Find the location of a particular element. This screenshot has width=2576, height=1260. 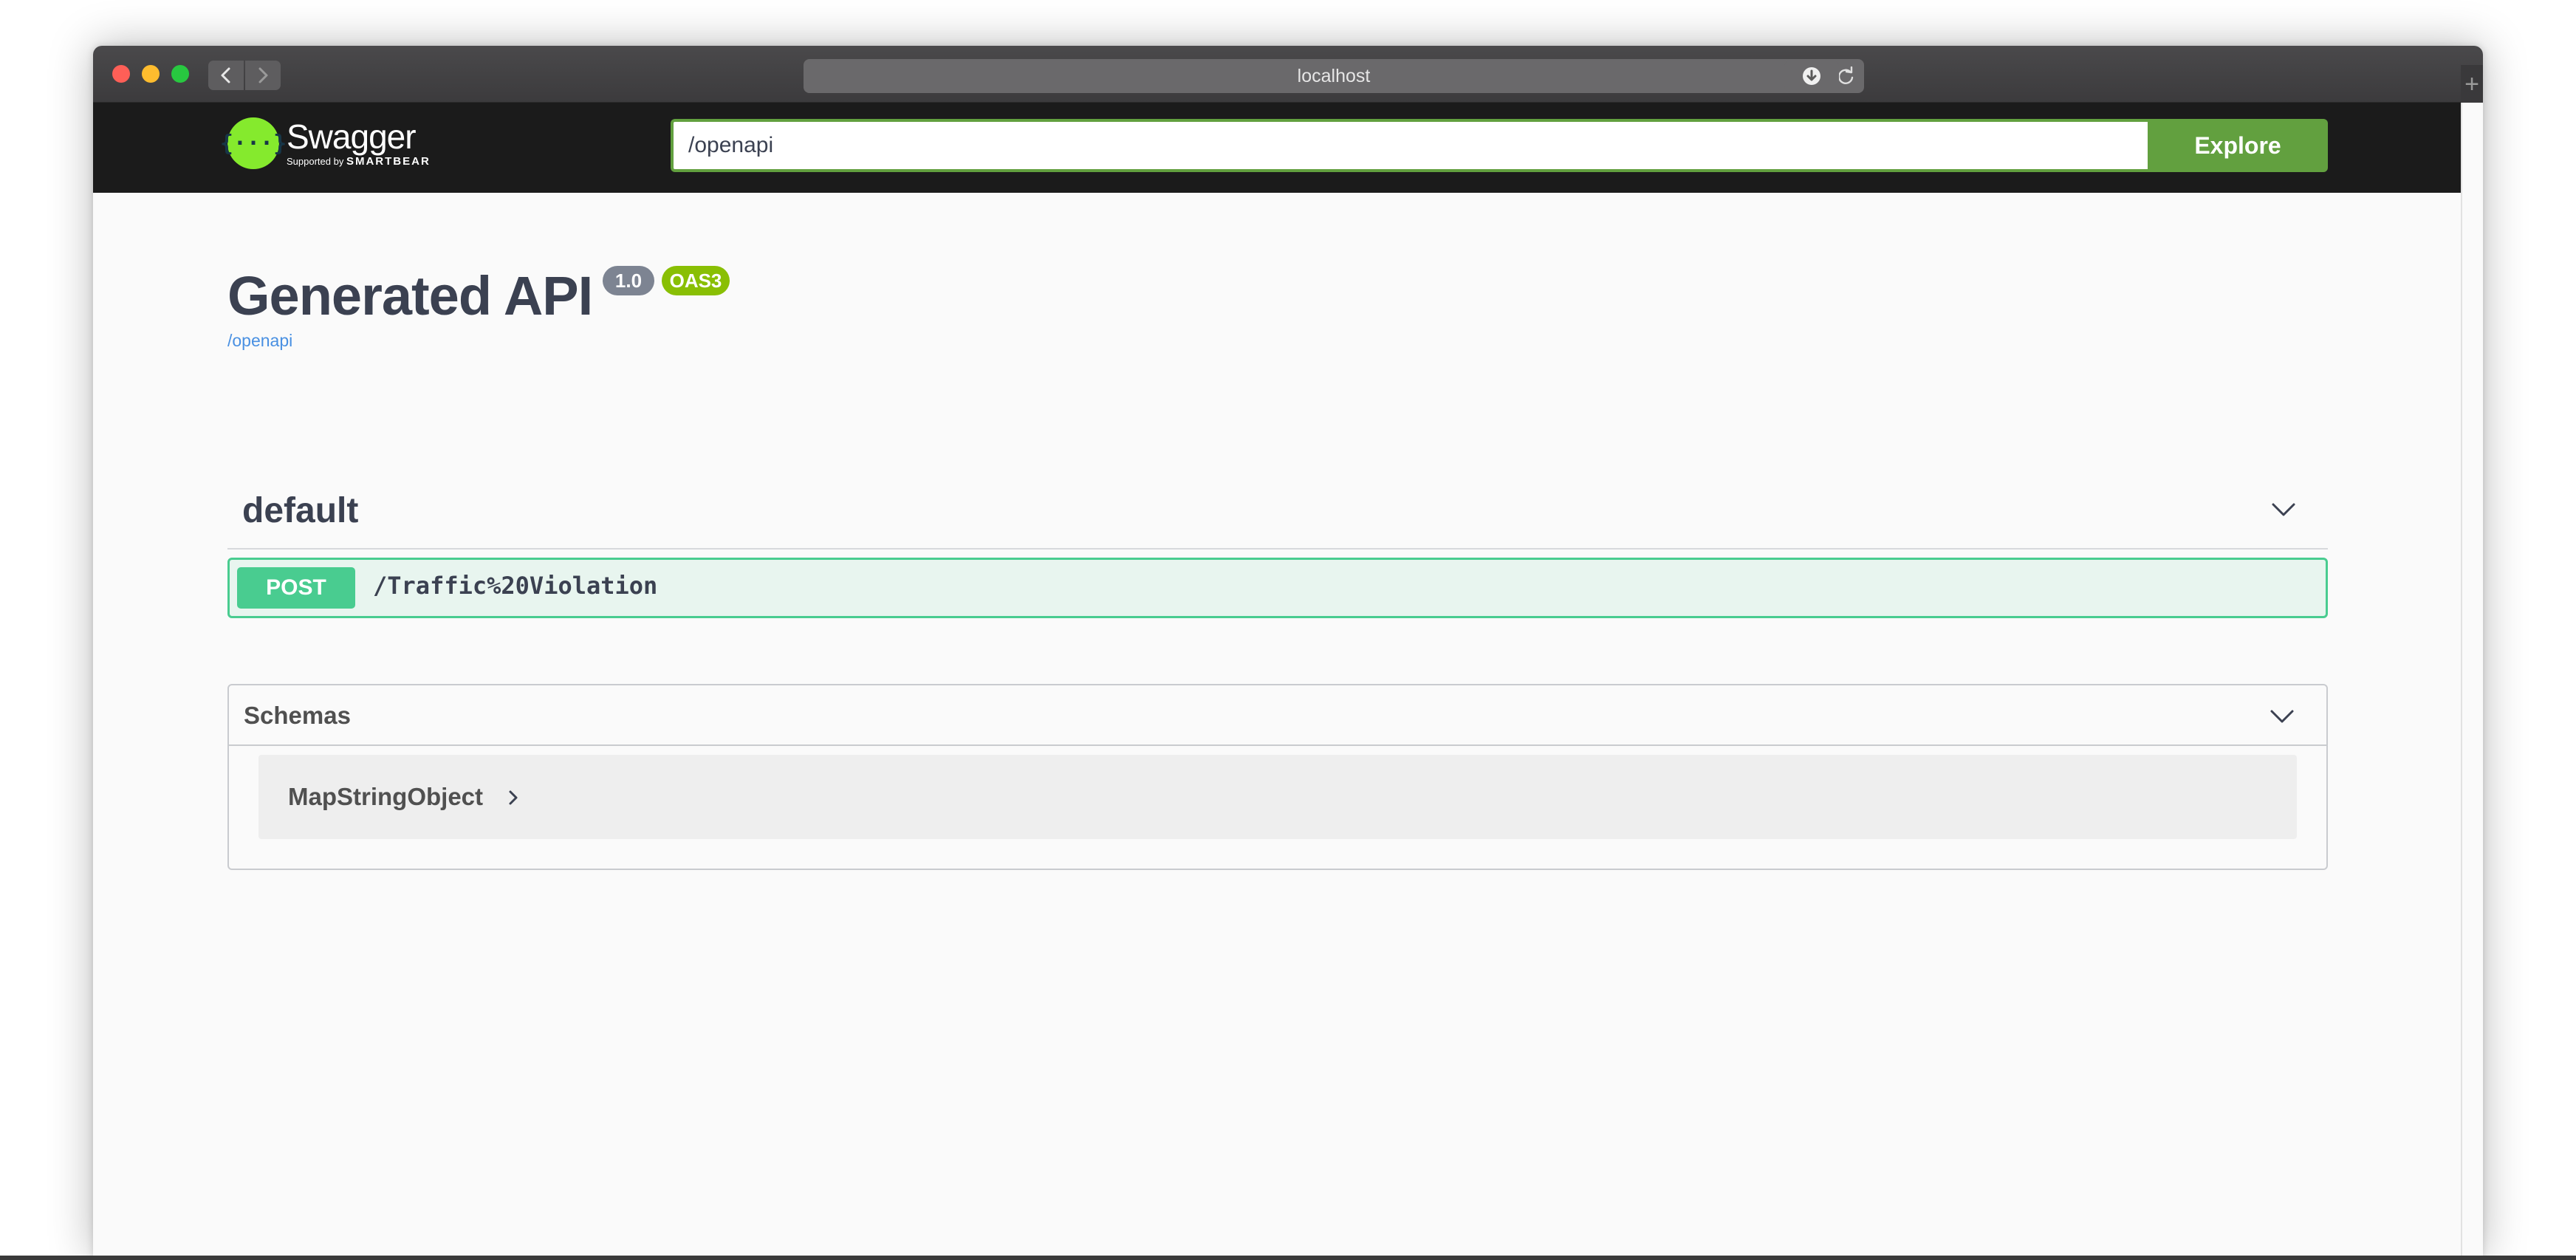

download-icon is located at coordinates (1811, 76).